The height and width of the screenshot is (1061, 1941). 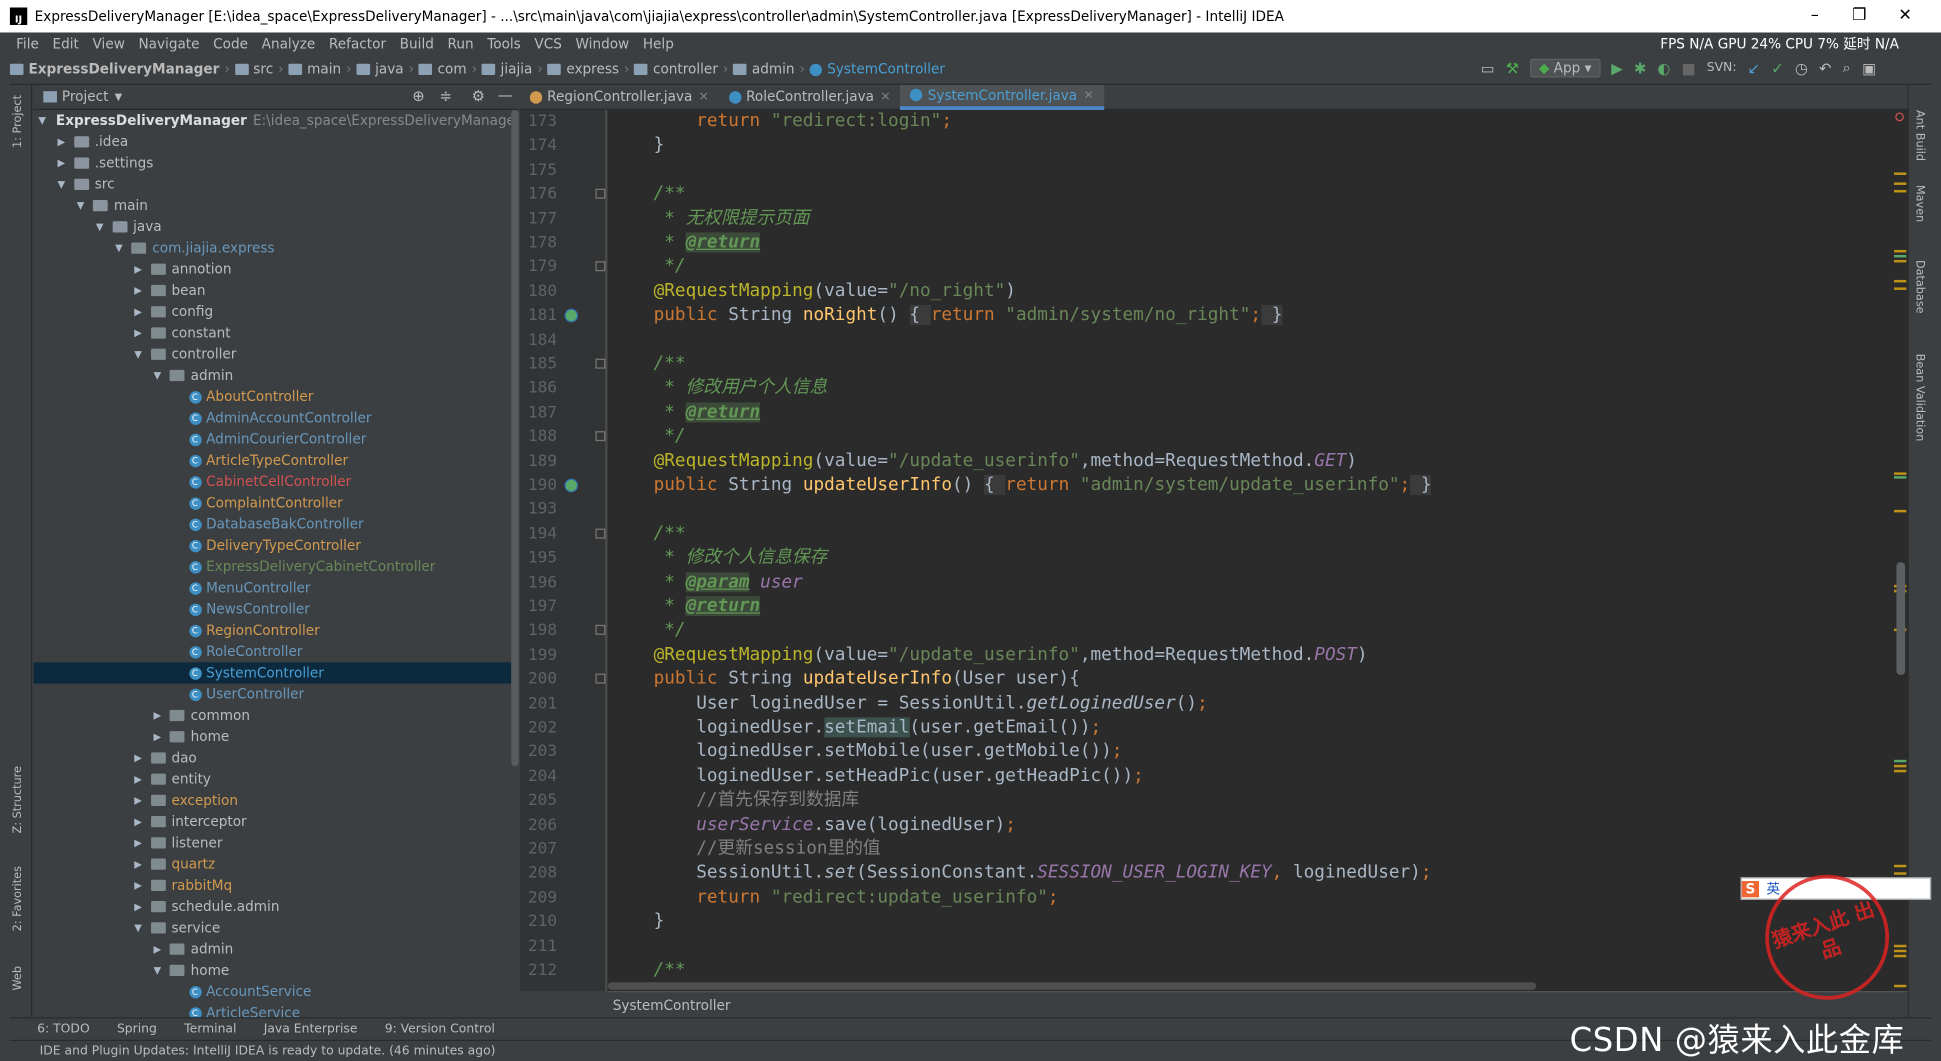 What do you see at coordinates (272, 524) in the screenshot?
I see `tree-item: C DatabaseBakController` at bounding box center [272, 524].